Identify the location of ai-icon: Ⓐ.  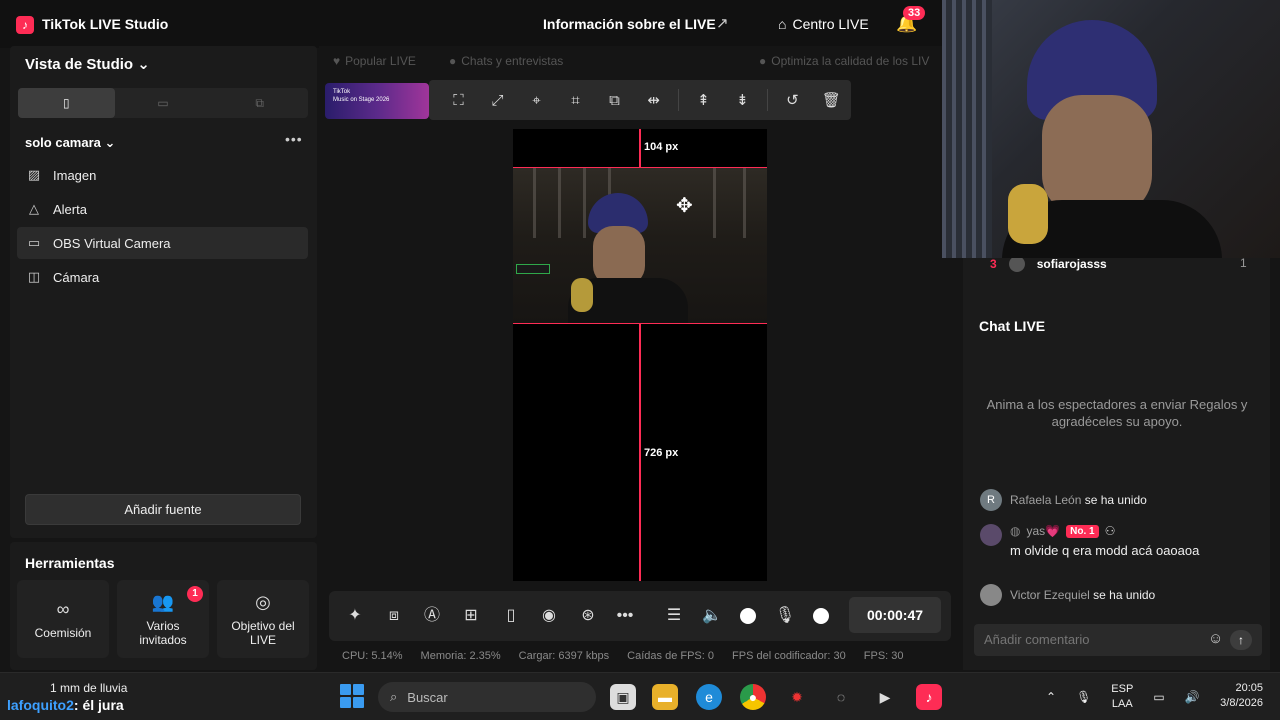
(432, 616).